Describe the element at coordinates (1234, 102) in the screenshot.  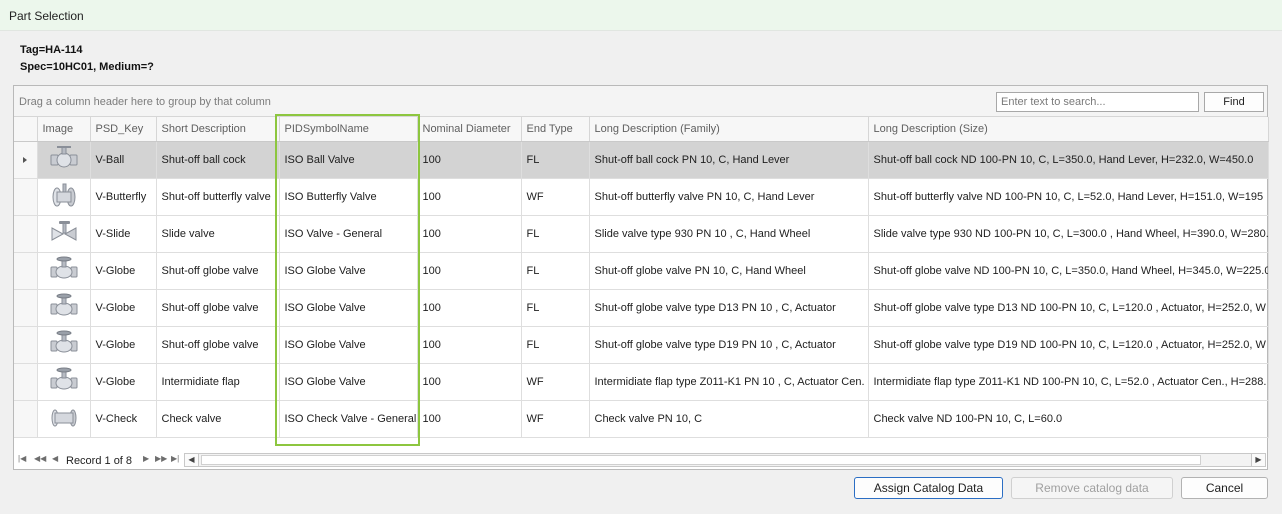
I see `find-button: Find` at that location.